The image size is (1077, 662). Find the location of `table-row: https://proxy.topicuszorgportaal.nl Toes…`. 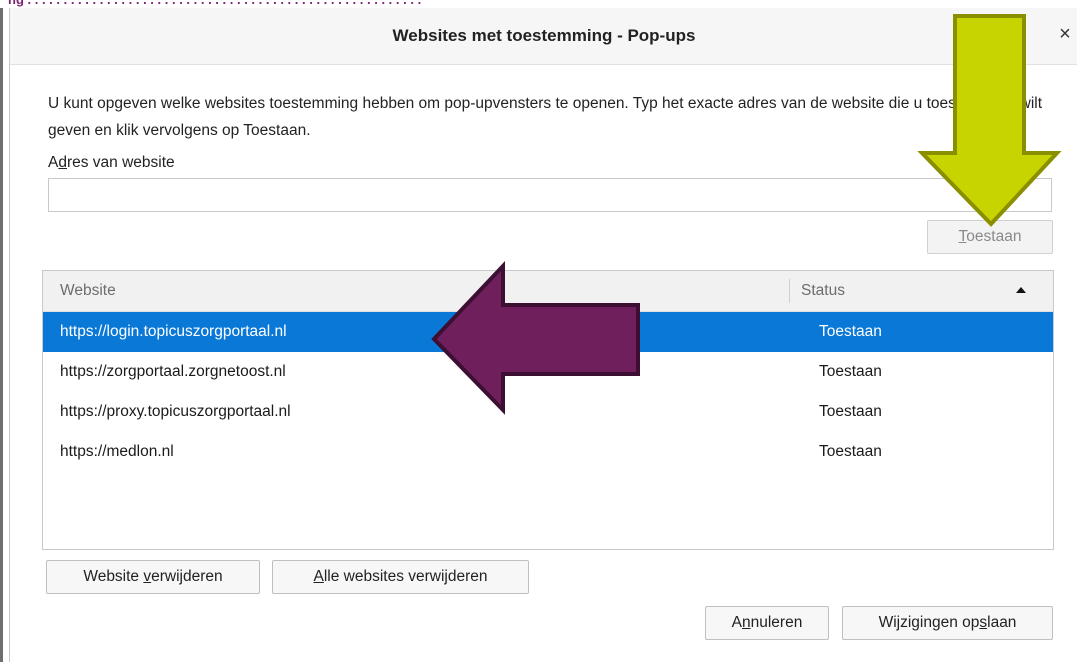

table-row: https://proxy.topicuszorgportaal.nl Toes… is located at coordinates (548, 412).